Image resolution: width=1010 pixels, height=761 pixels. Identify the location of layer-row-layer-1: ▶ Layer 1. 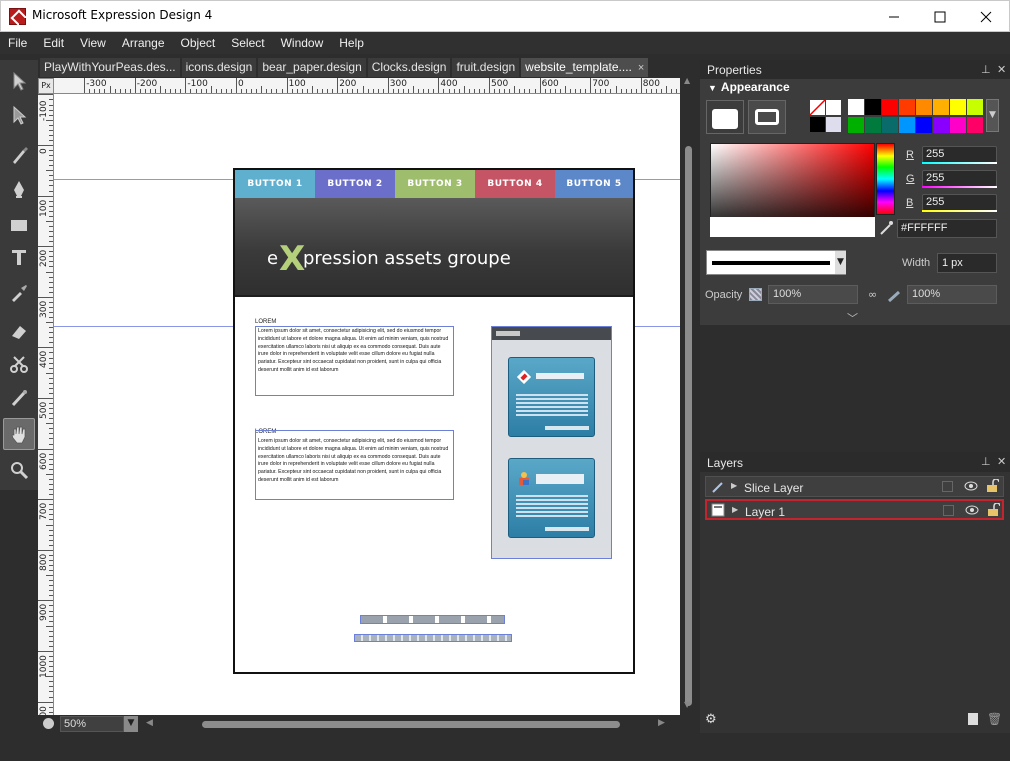
(854, 509).